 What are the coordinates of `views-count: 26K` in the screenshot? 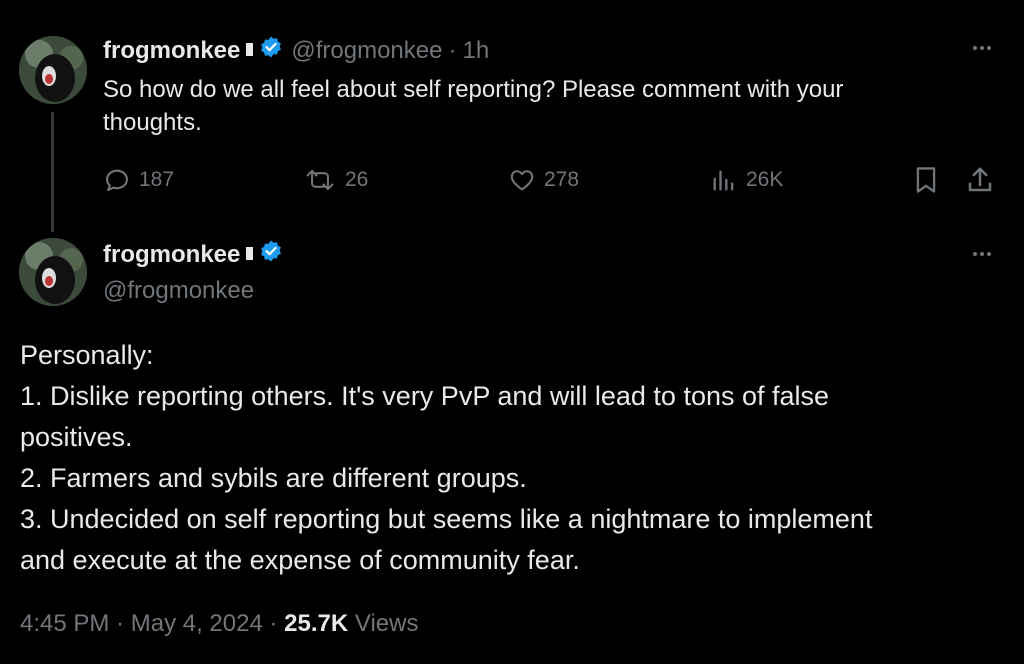 It's located at (765, 179).